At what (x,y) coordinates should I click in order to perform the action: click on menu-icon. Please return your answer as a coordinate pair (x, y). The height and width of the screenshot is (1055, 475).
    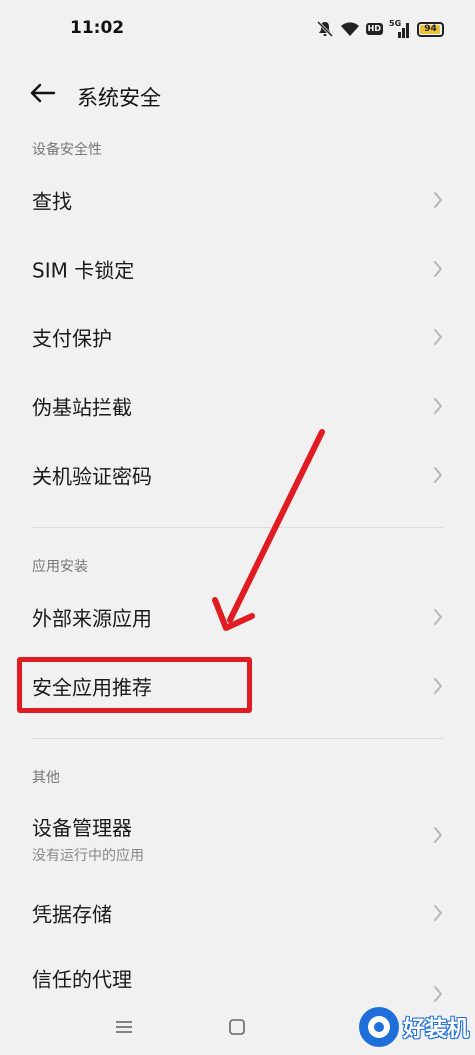
    Looking at the image, I should click on (124, 1027).